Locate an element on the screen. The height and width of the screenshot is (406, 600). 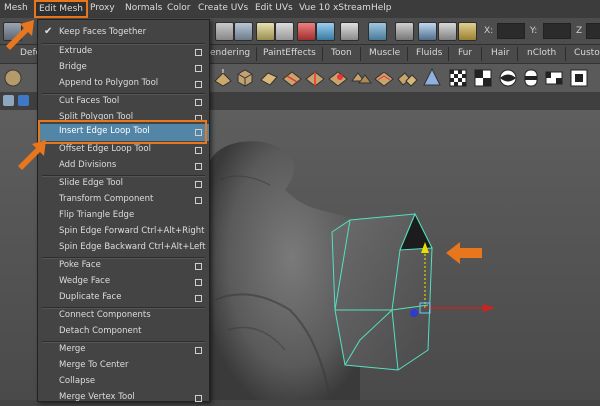
y-coord-label: Y: is located at coordinates (534, 31).